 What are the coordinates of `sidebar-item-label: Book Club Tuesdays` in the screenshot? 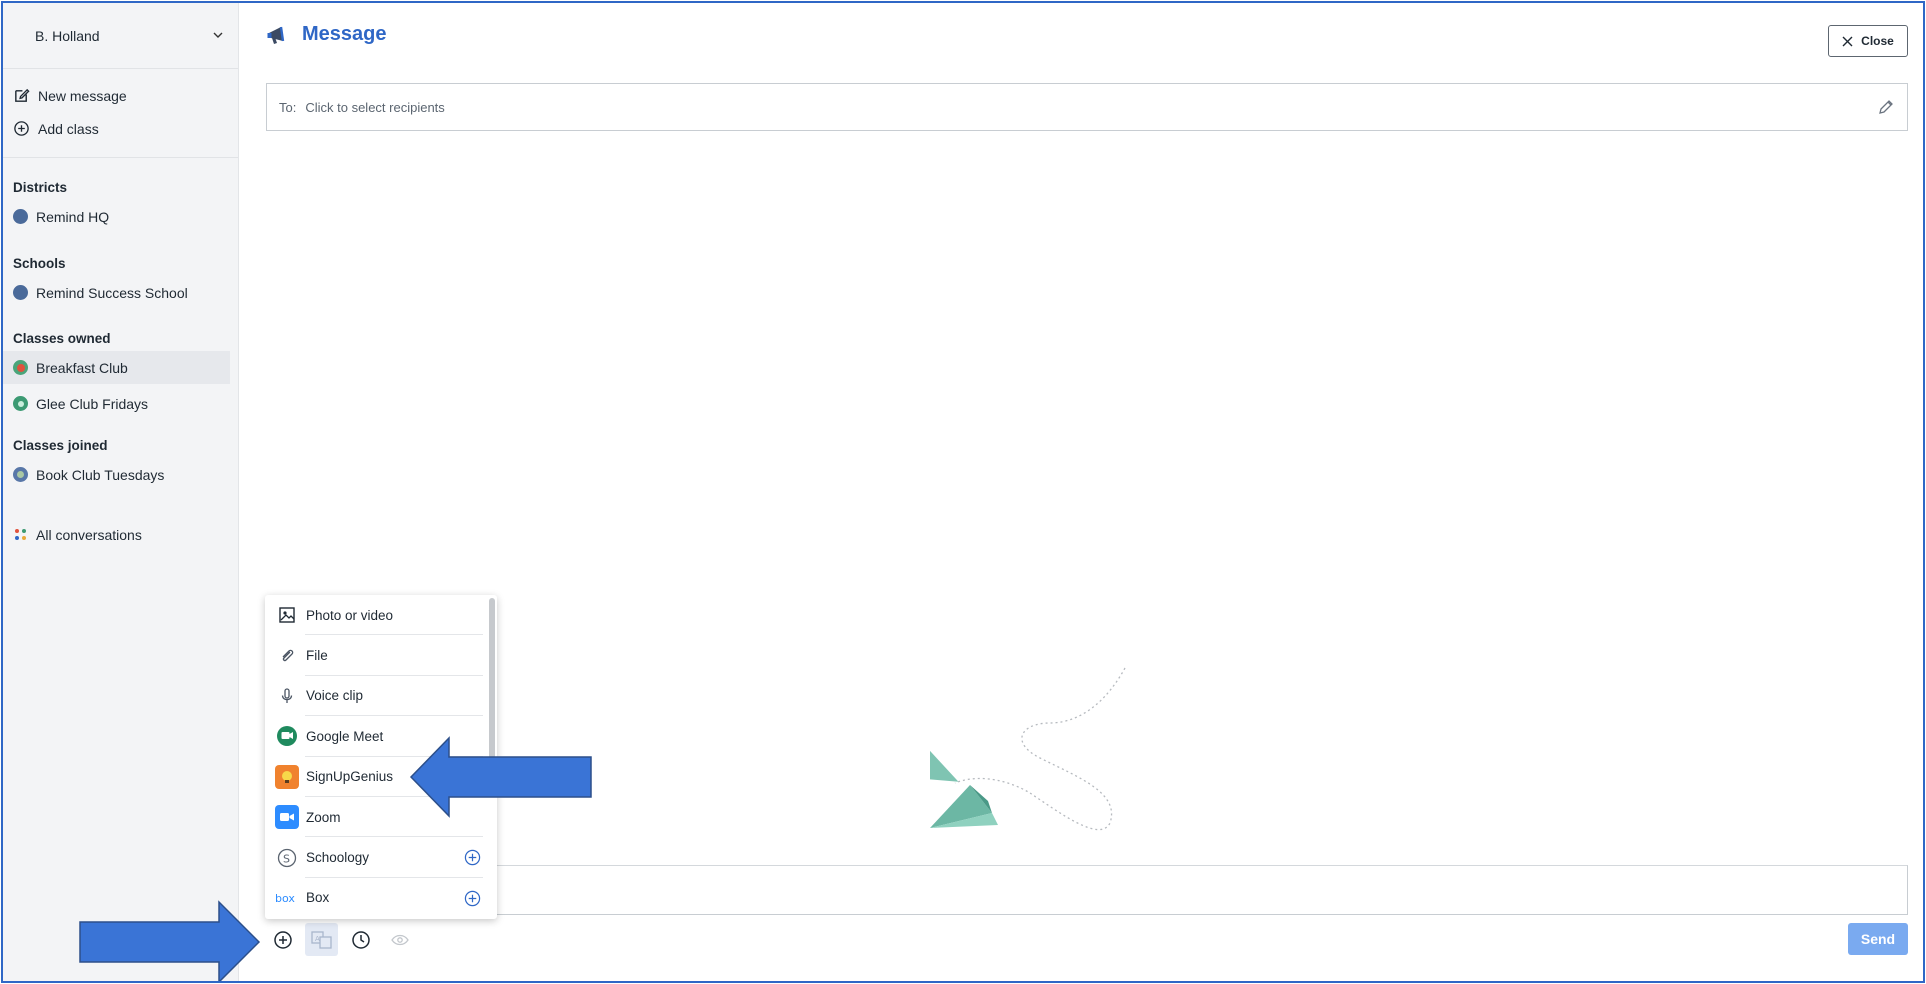 It's located at (100, 474).